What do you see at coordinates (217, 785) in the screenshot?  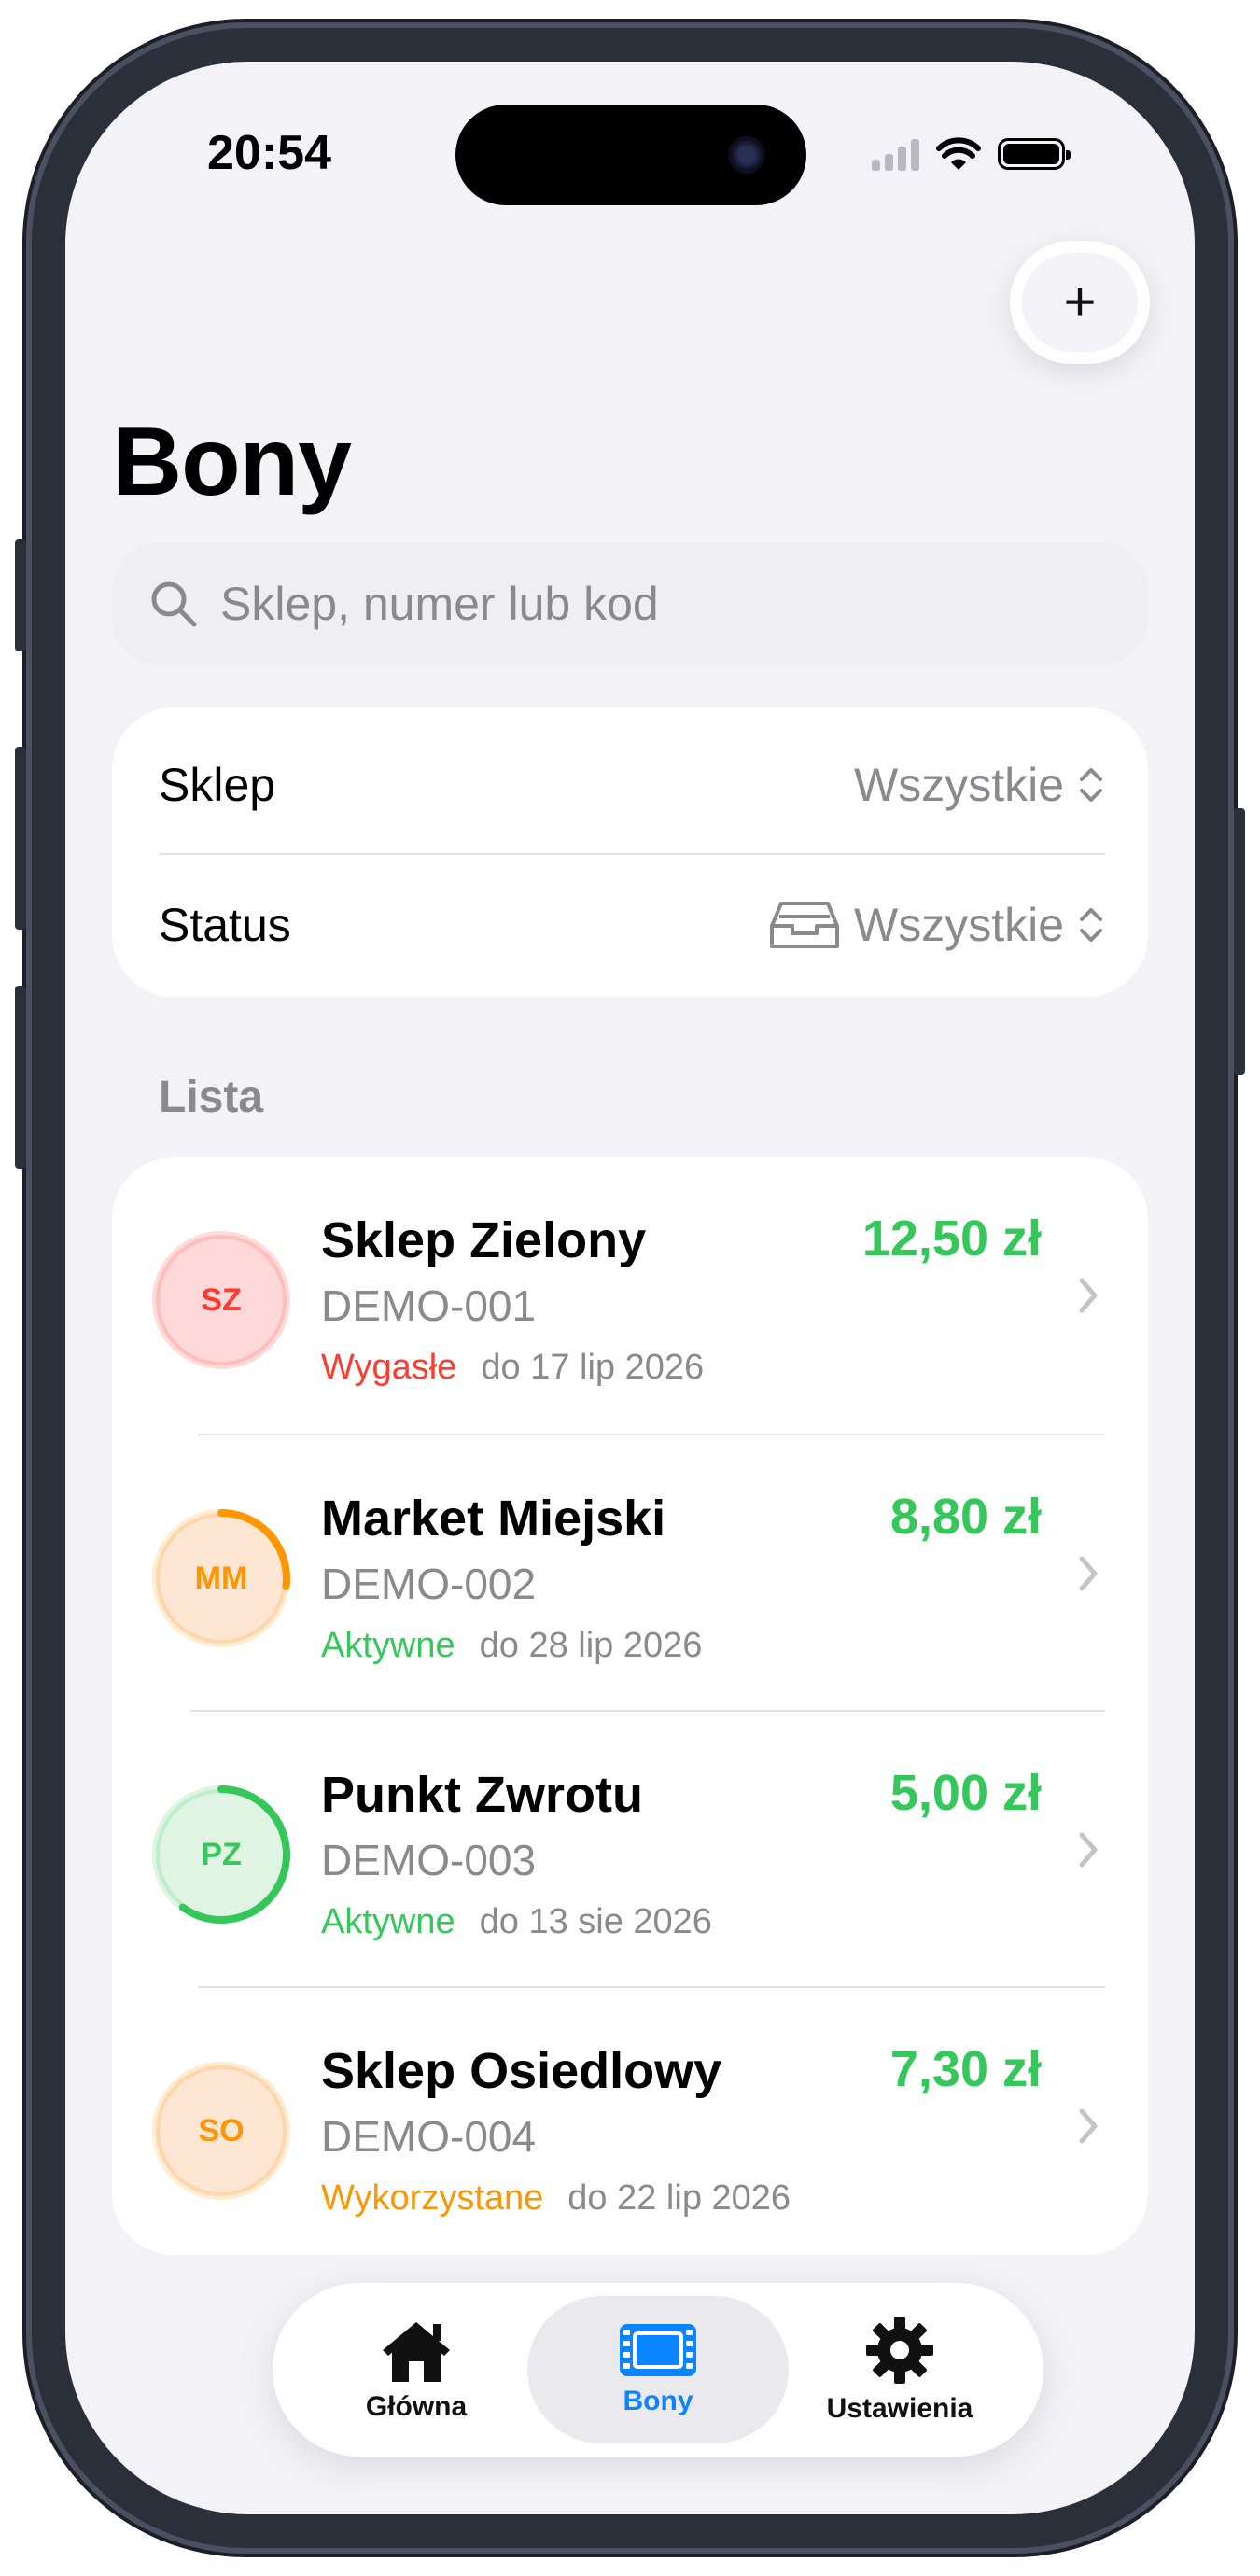 I see `filter-shop-label: Sklep` at bounding box center [217, 785].